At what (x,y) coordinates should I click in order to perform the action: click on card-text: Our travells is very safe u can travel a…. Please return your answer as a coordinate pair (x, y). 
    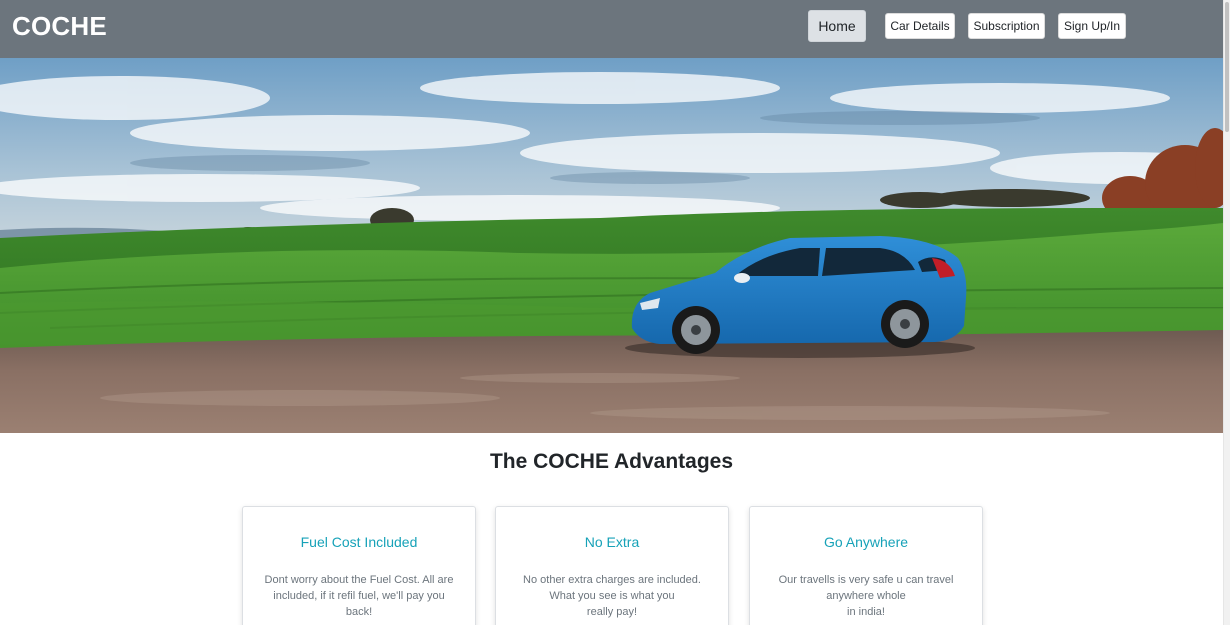
    Looking at the image, I should click on (866, 596).